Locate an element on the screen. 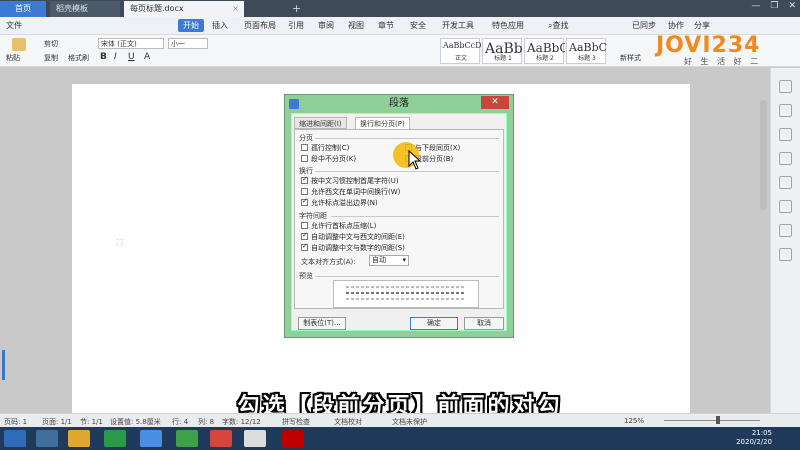 The width and height of the screenshot is (800, 450). new-tab-button: + is located at coordinates (296, 9).